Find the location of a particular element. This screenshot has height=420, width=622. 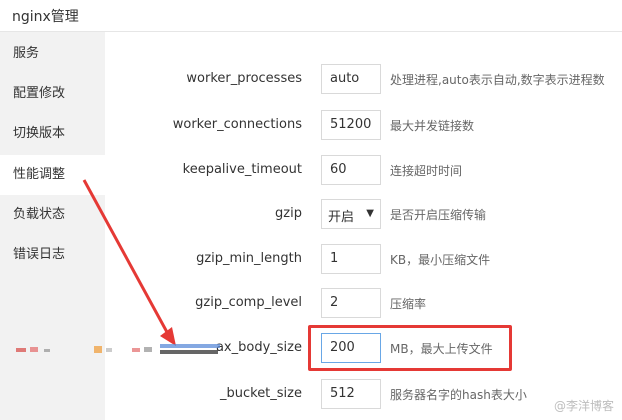

blurred-artifact-strip is located at coordinates (118, 349).